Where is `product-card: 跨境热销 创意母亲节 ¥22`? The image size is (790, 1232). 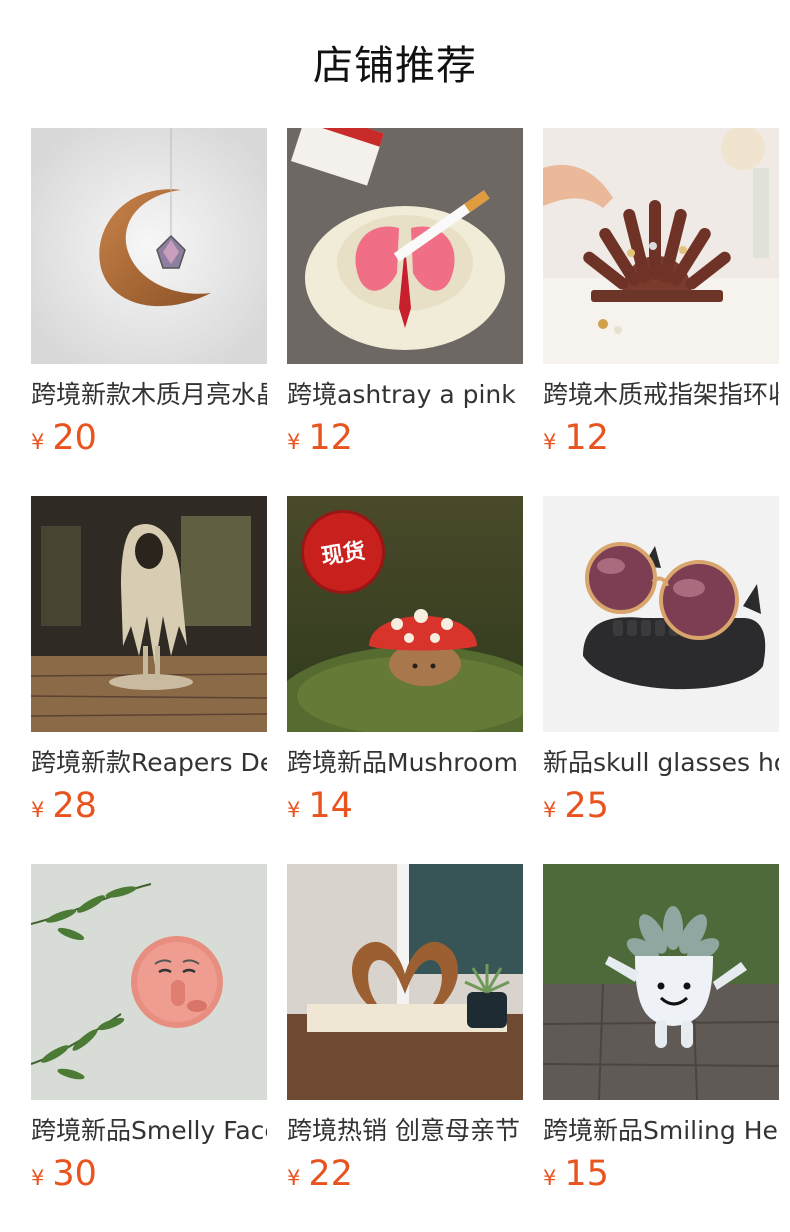 product-card: 跨境热销 创意母亲节 ¥22 is located at coordinates (405, 1032).